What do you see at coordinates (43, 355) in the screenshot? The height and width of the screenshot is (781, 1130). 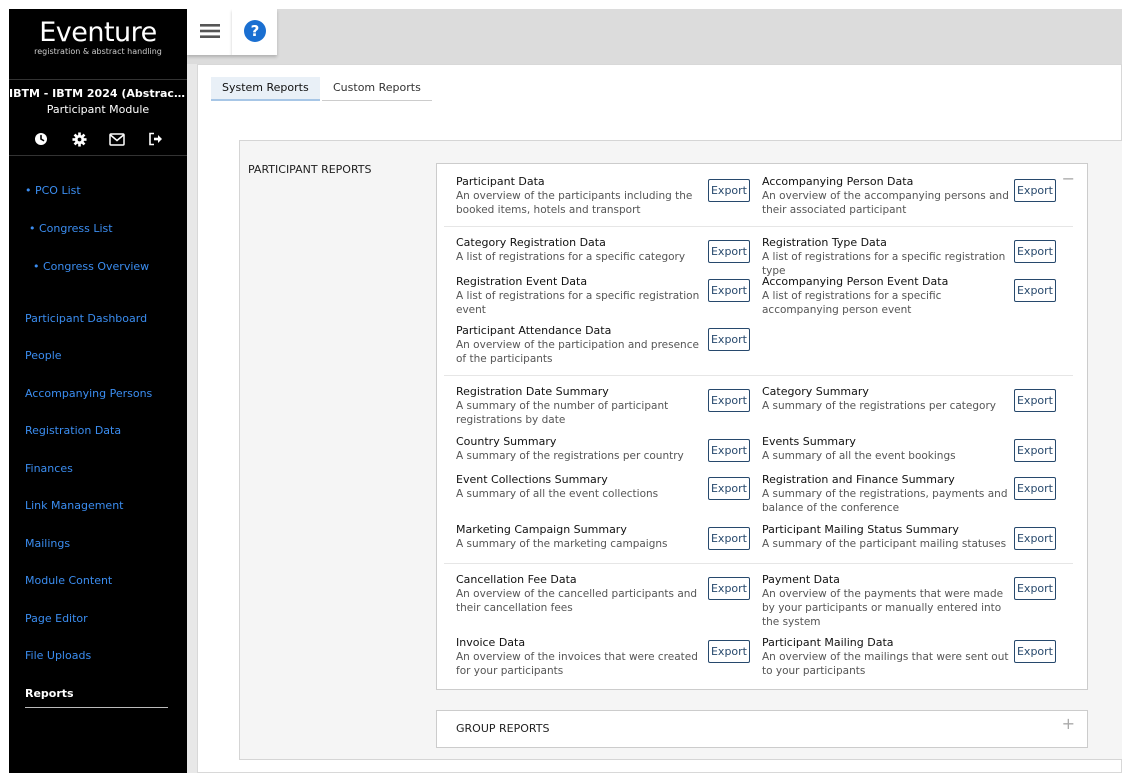 I see `sidebar-item-people: People` at bounding box center [43, 355].